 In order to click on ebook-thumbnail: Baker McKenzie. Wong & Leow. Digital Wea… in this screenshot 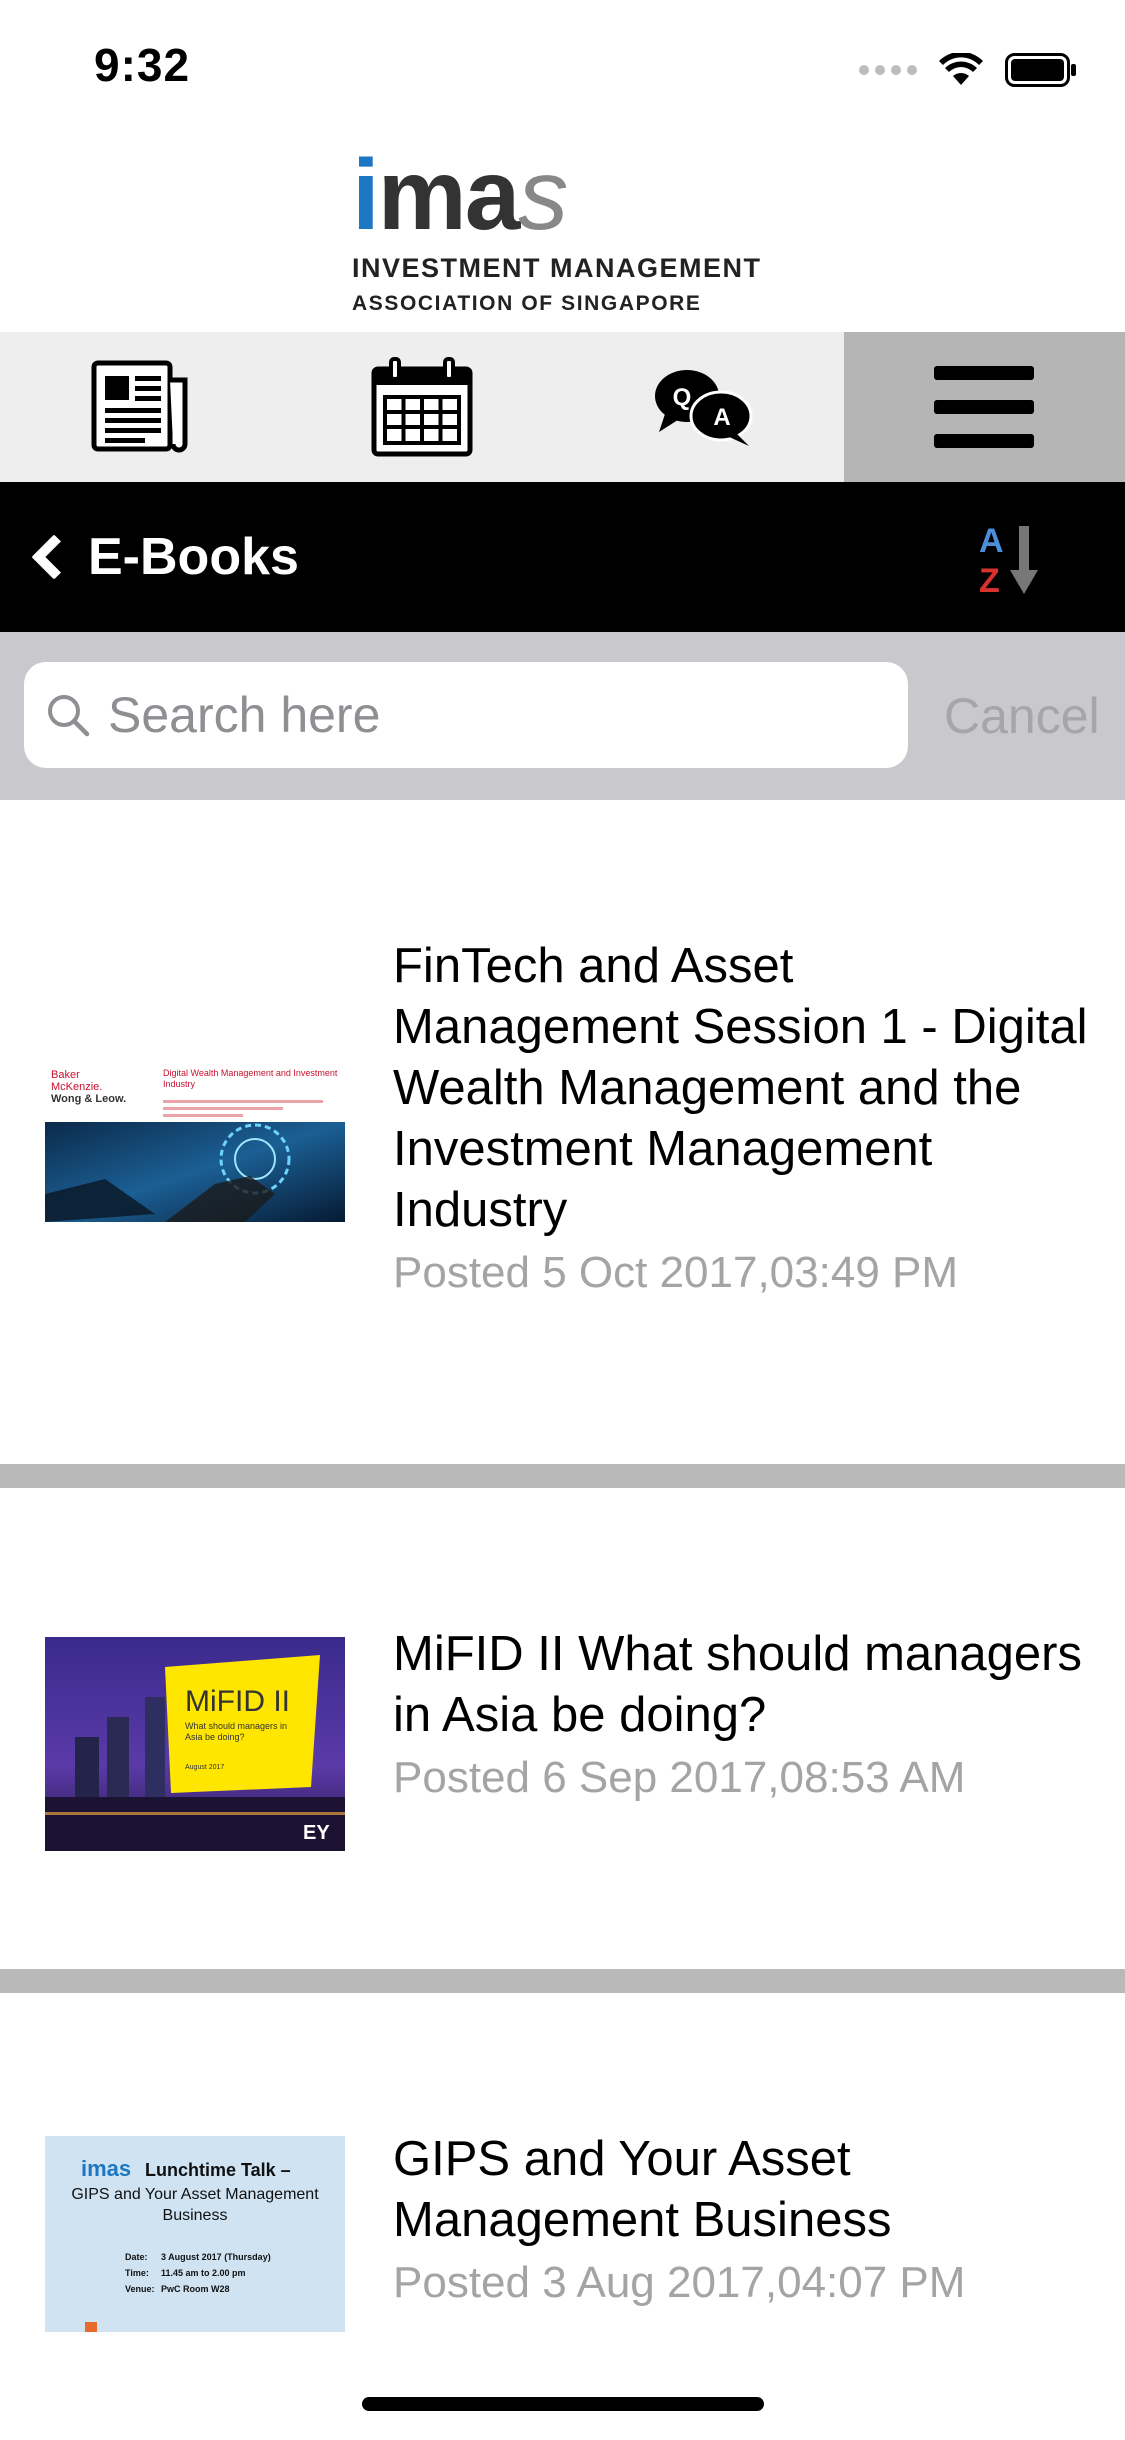, I will do `click(195, 1143)`.